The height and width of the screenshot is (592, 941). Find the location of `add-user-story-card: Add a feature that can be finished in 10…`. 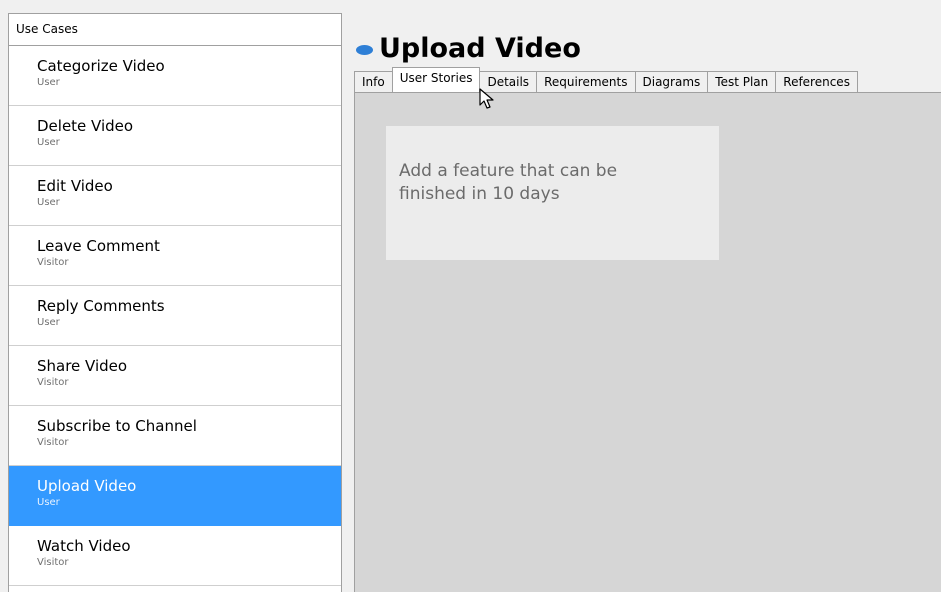

add-user-story-card: Add a feature that can be finished in 10… is located at coordinates (552, 193).